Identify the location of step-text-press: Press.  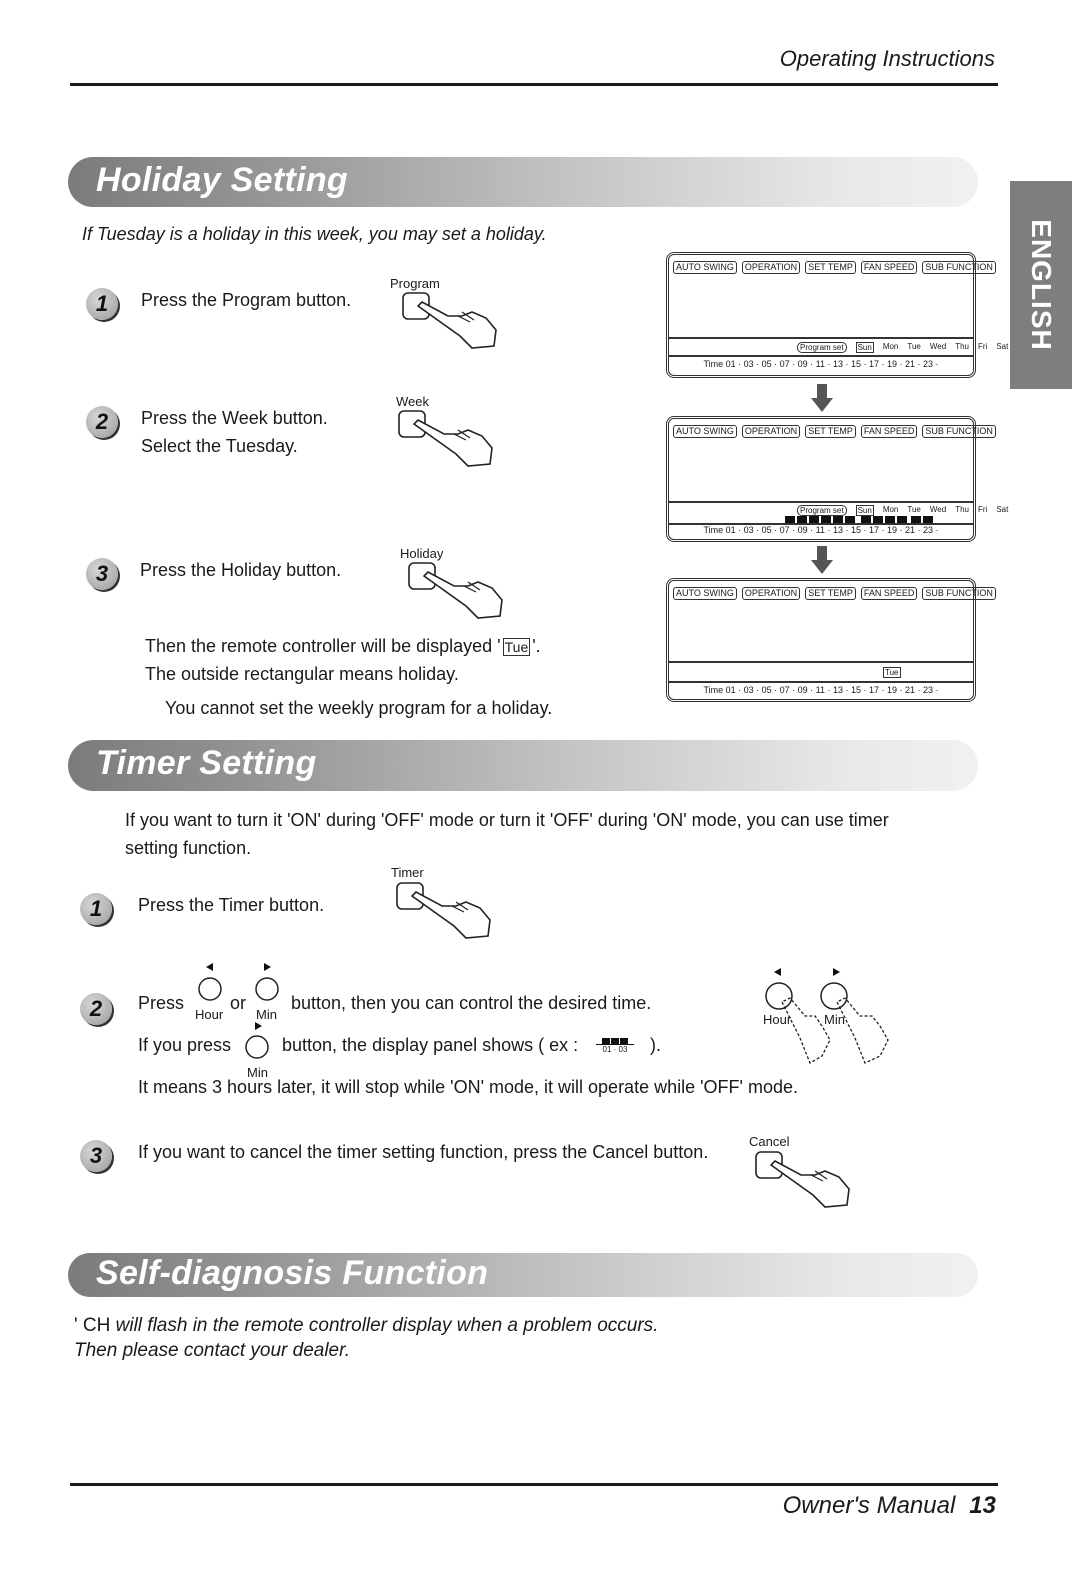
(161, 1003).